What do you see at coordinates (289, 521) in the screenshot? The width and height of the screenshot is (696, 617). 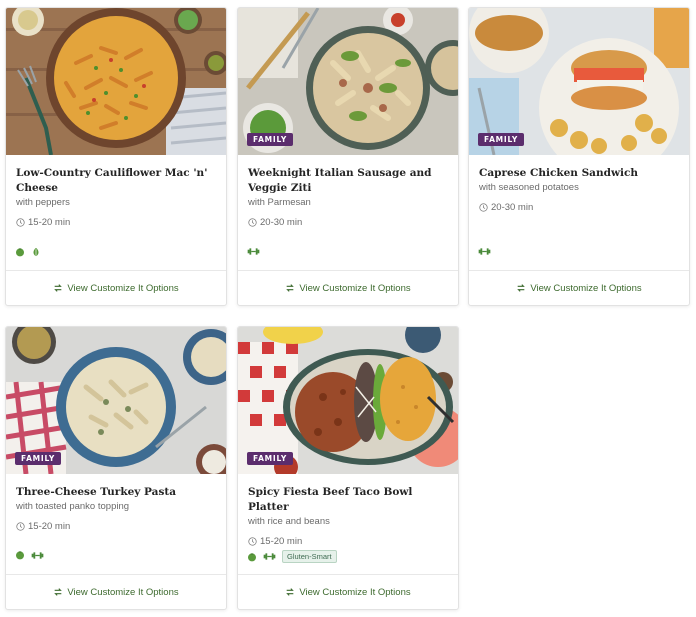 I see `recipe-subtitle: with rice and beans` at bounding box center [289, 521].